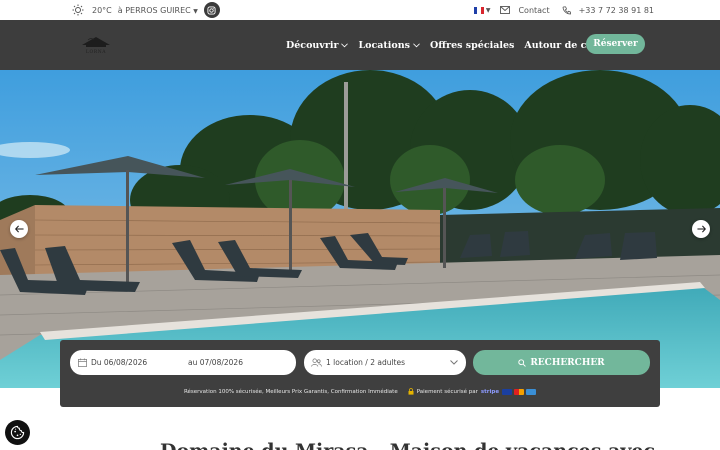 The image size is (720, 450). What do you see at coordinates (211, 10) in the screenshot?
I see `instagram-icon` at bounding box center [211, 10].